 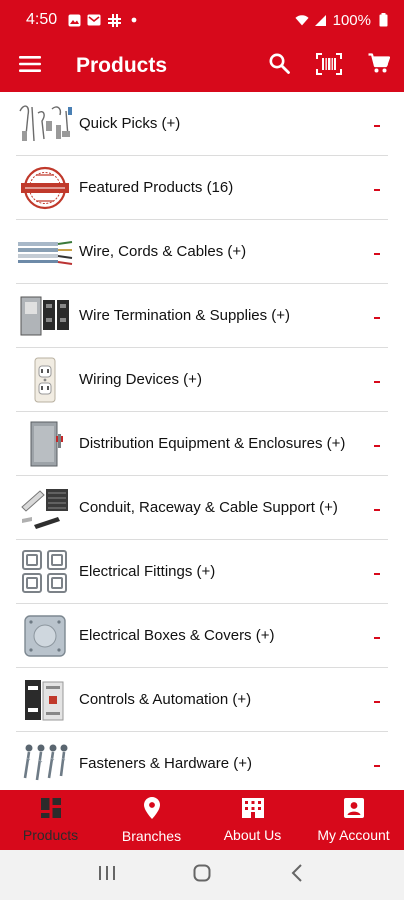 I want to click on cart-icon, so click(x=379, y=66).